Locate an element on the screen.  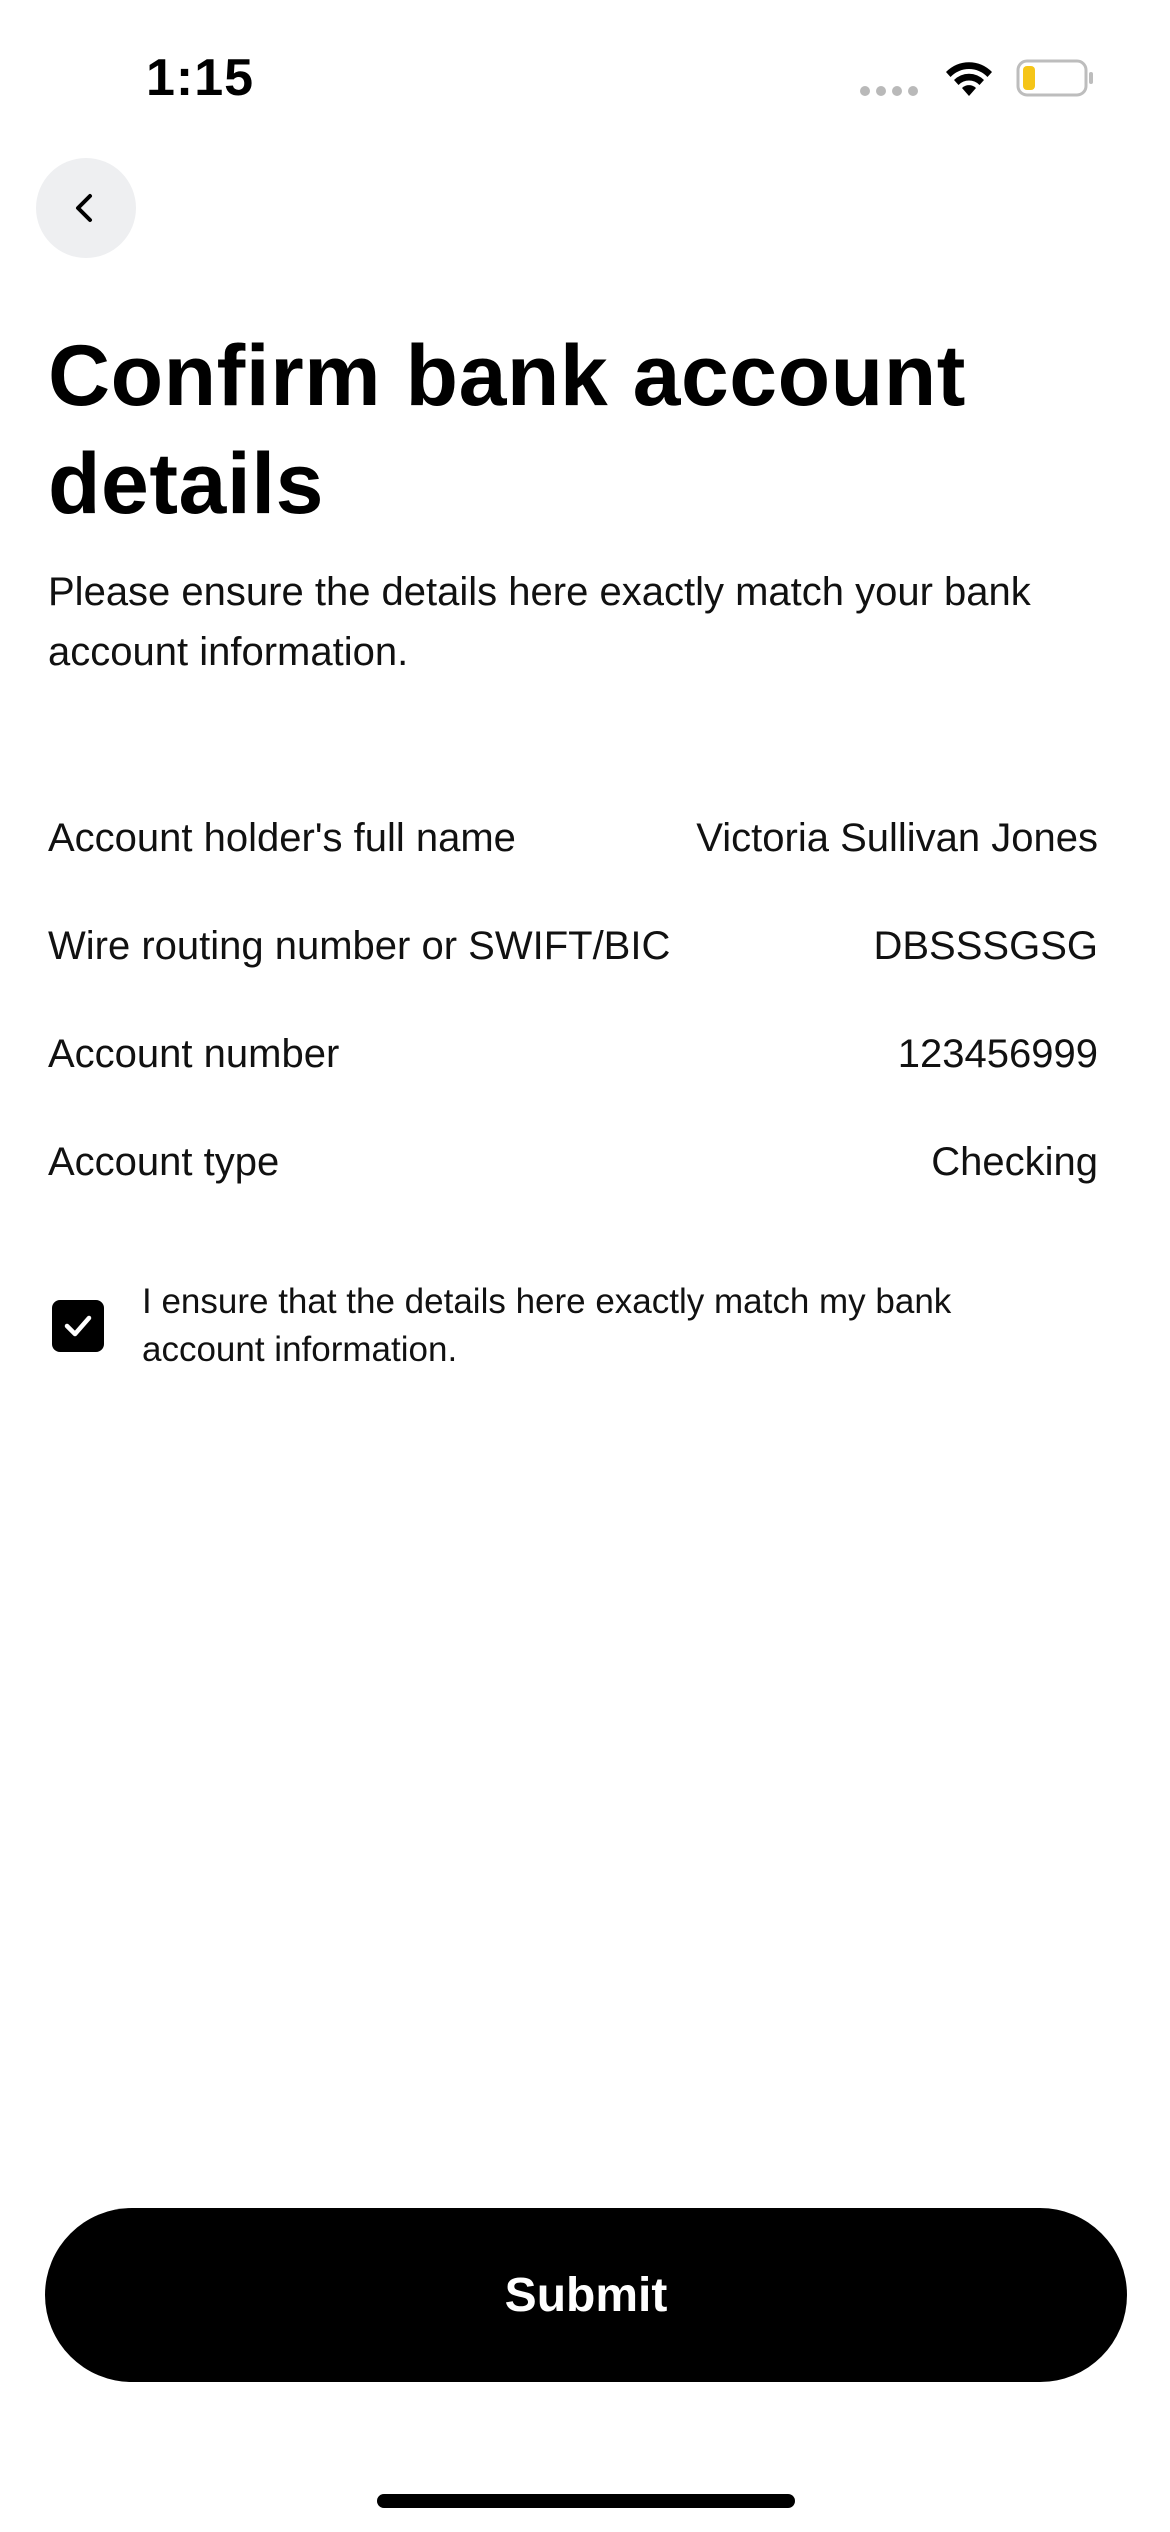
status-time: 1:15 is located at coordinates (200, 78).